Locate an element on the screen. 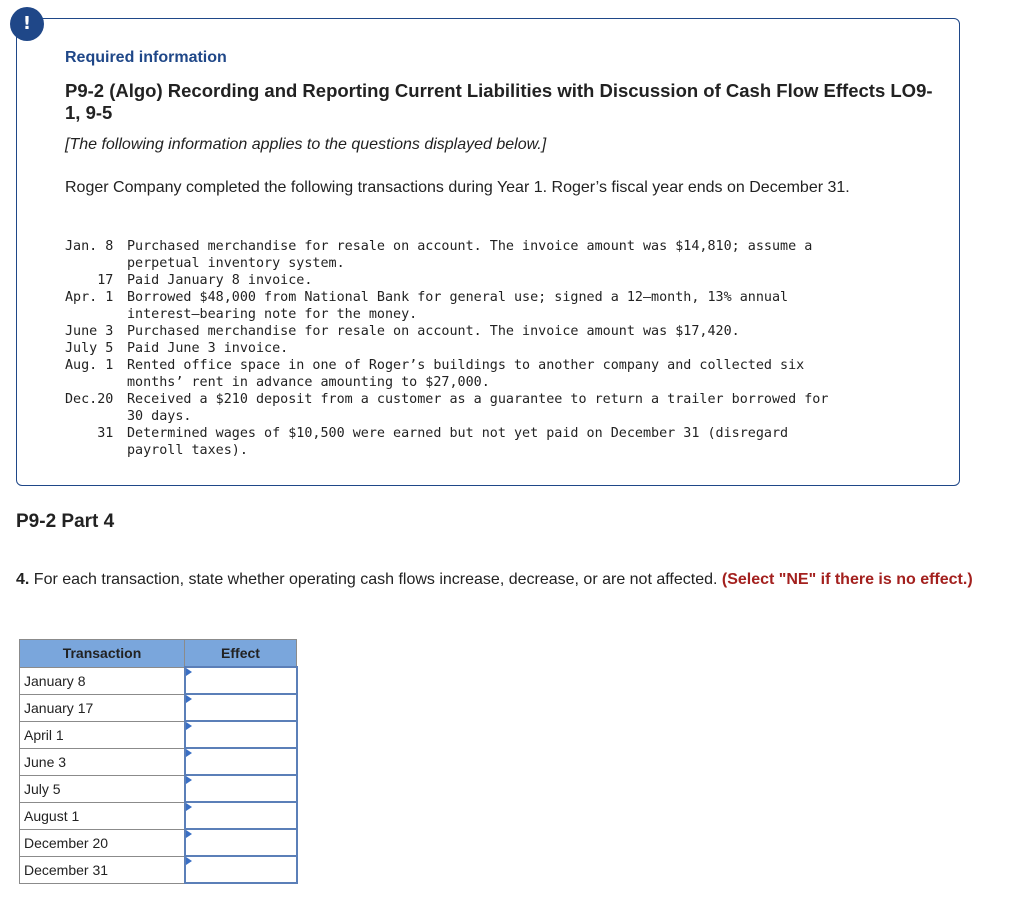  table-row: June 3 is located at coordinates (158, 761).